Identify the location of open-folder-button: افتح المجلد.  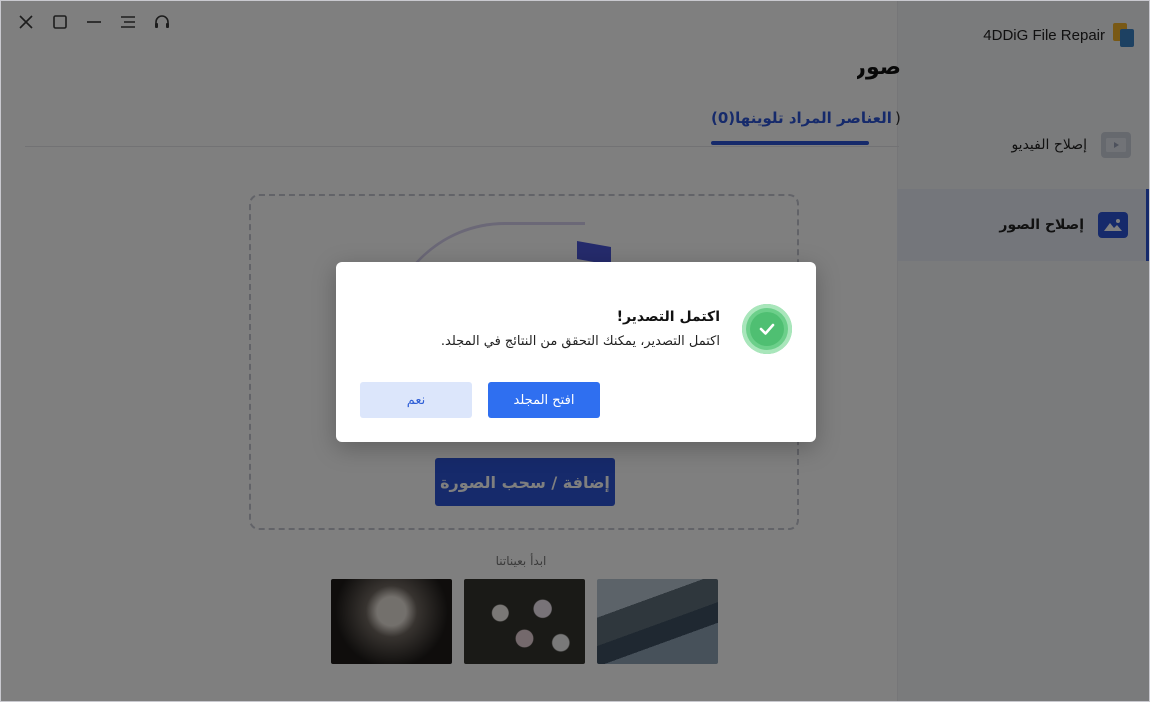
(544, 400).